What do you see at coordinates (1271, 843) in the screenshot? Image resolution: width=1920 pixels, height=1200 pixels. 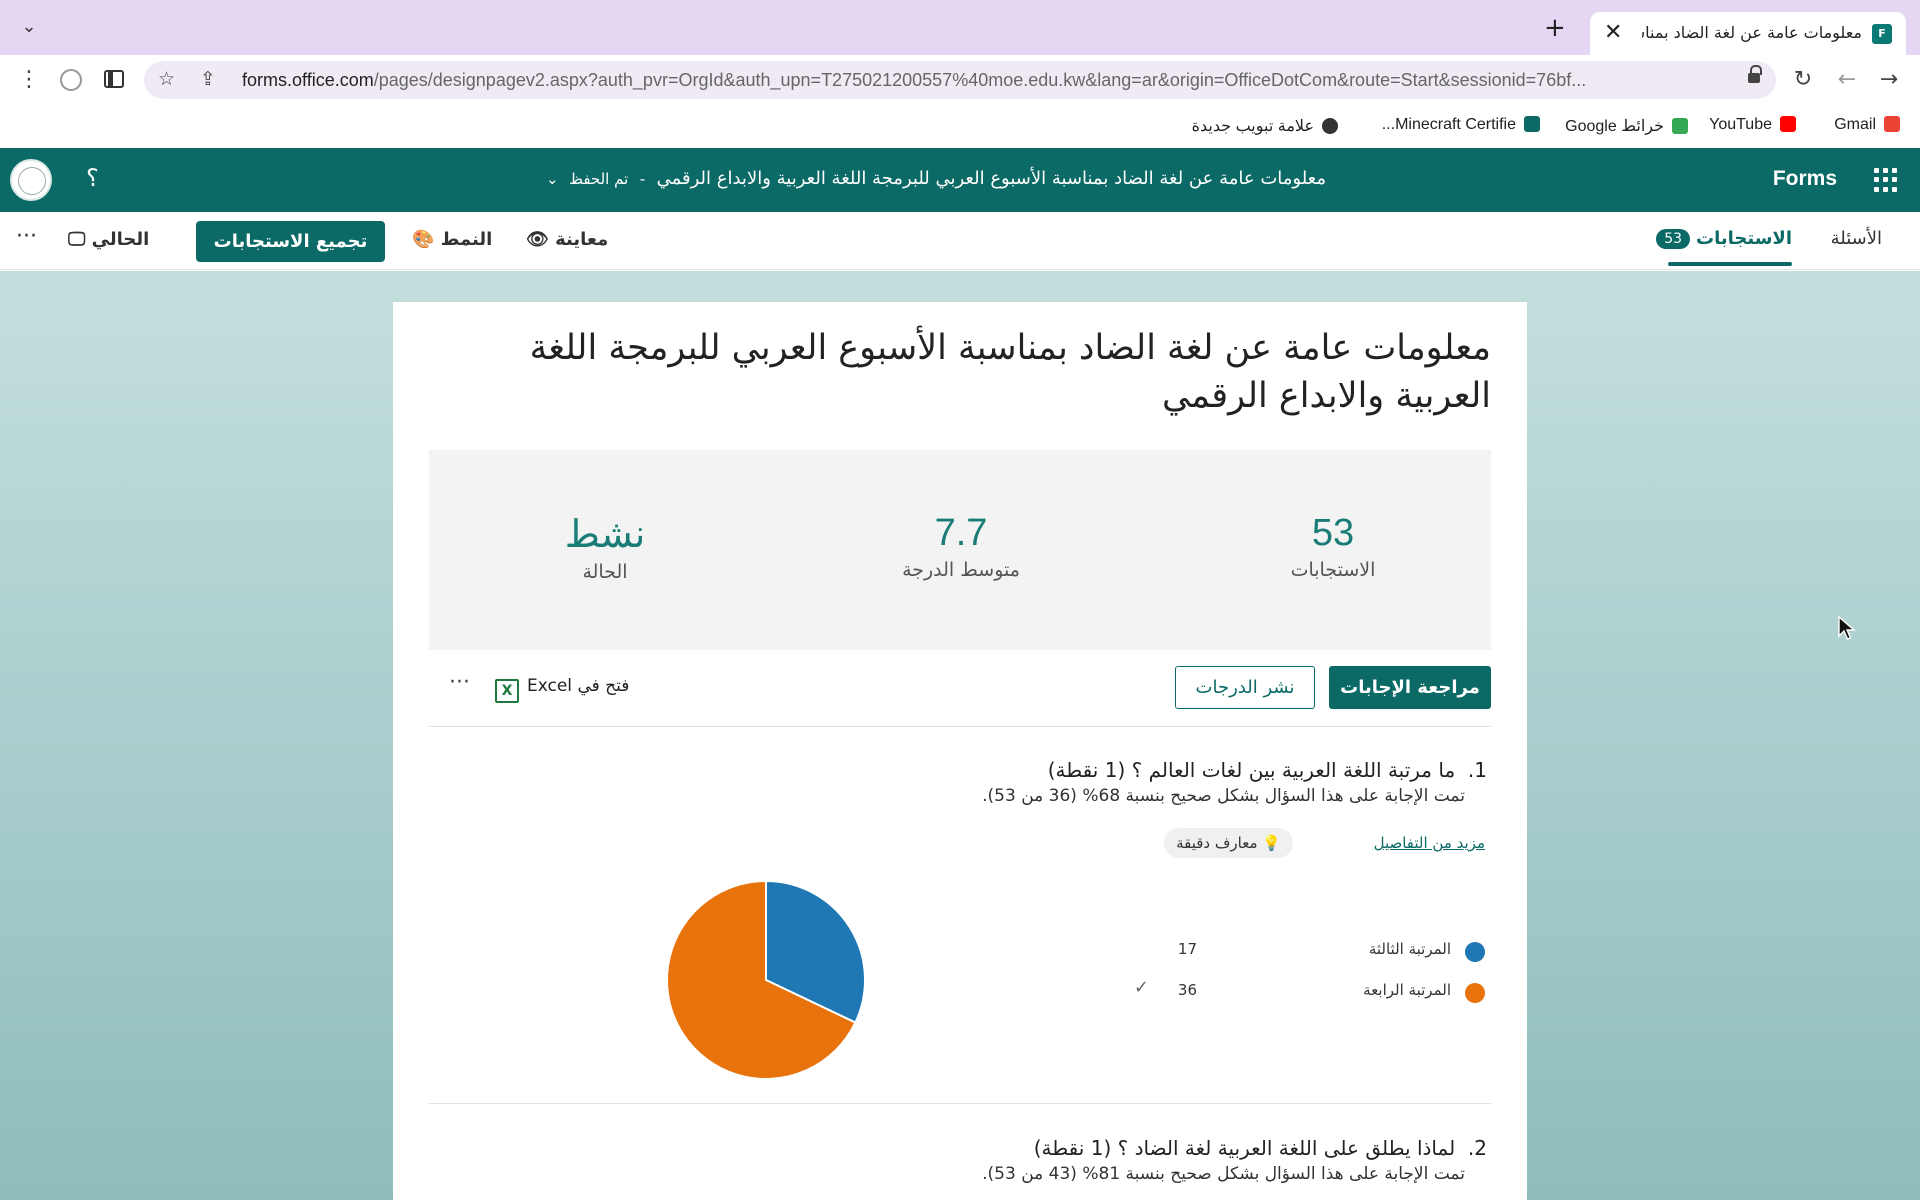 I see `lightbulb-icon: 💡` at bounding box center [1271, 843].